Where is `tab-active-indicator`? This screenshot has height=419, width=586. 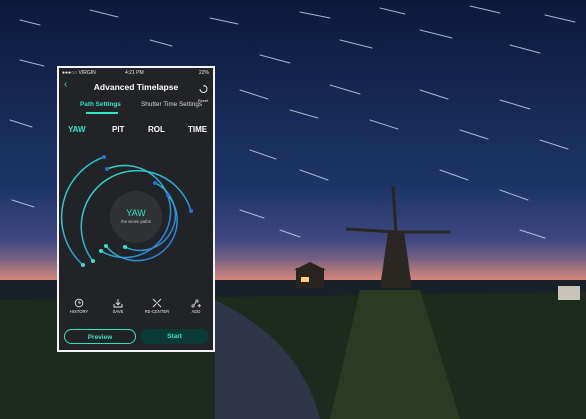 tab-active-indicator is located at coordinates (102, 113).